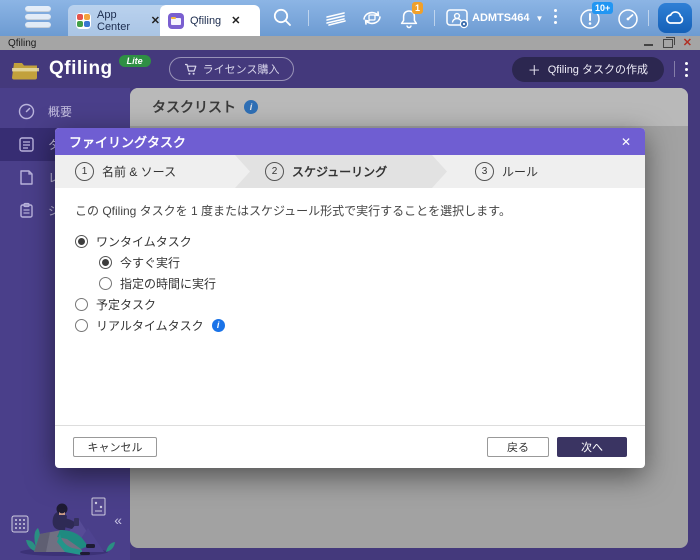  What do you see at coordinates (194, 107) in the screenshot?
I see `page-title: タスクリスト` at bounding box center [194, 107].